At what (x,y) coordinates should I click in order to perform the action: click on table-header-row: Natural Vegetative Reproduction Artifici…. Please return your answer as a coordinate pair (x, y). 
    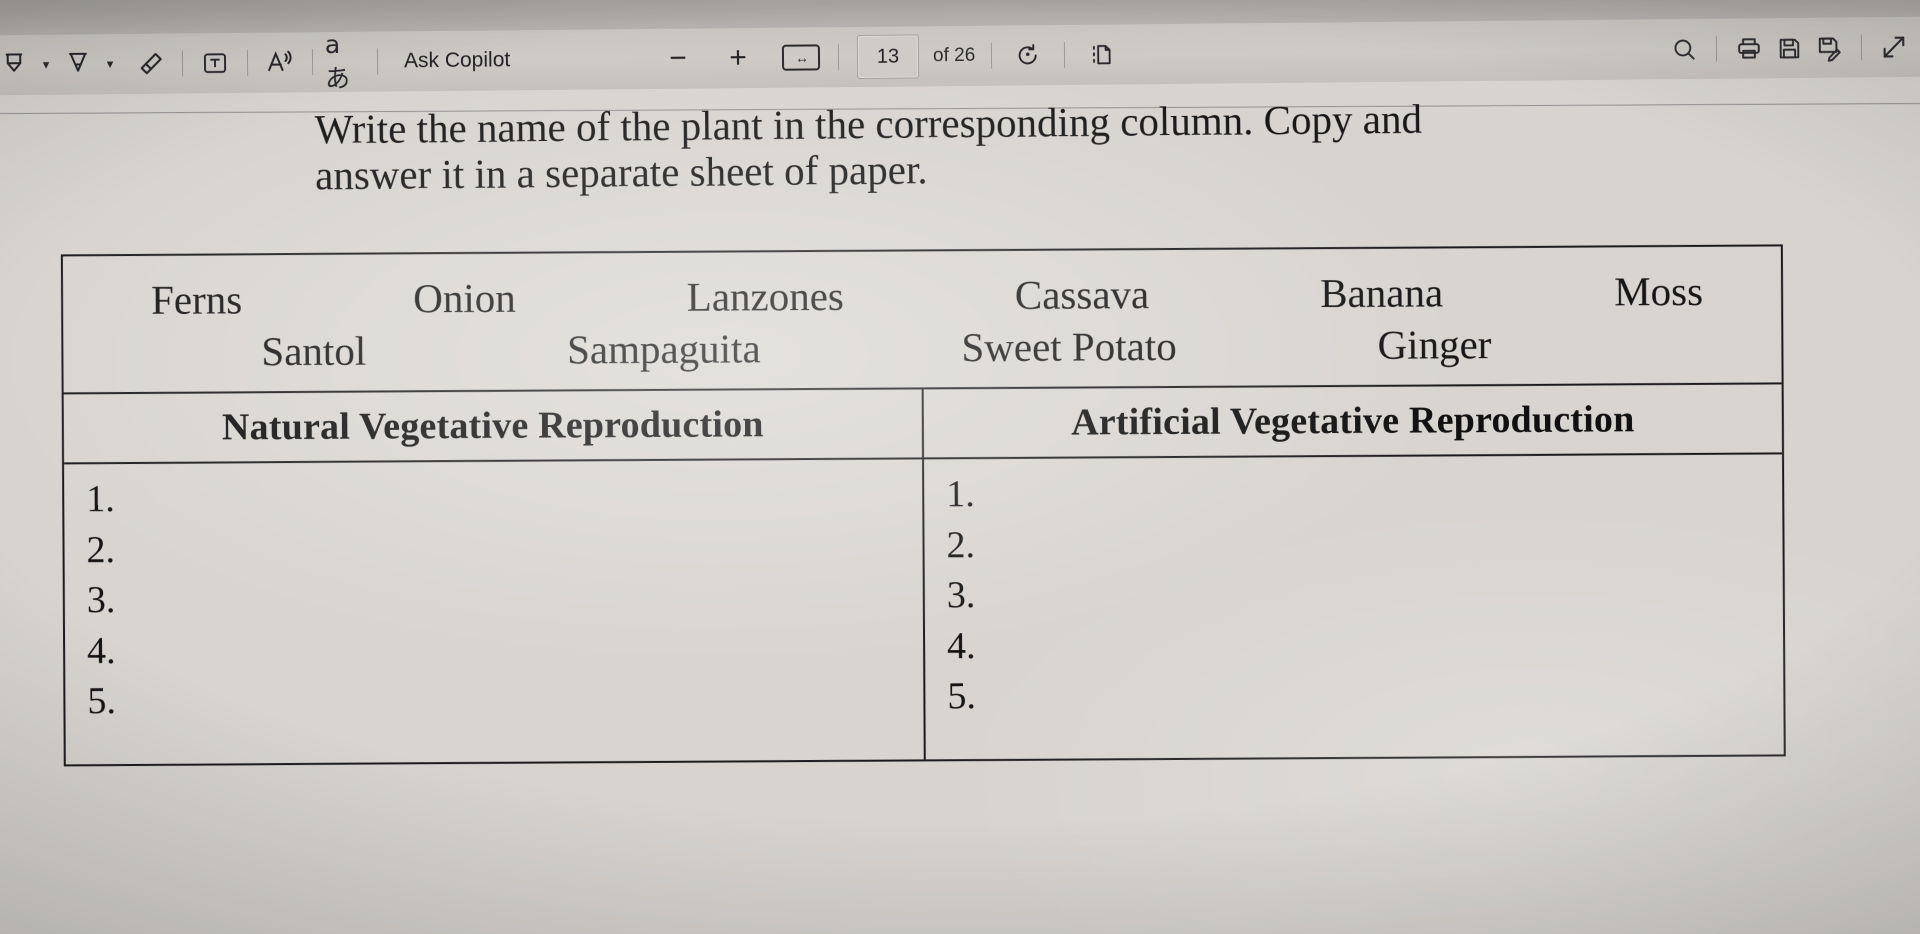
    Looking at the image, I should click on (923, 424).